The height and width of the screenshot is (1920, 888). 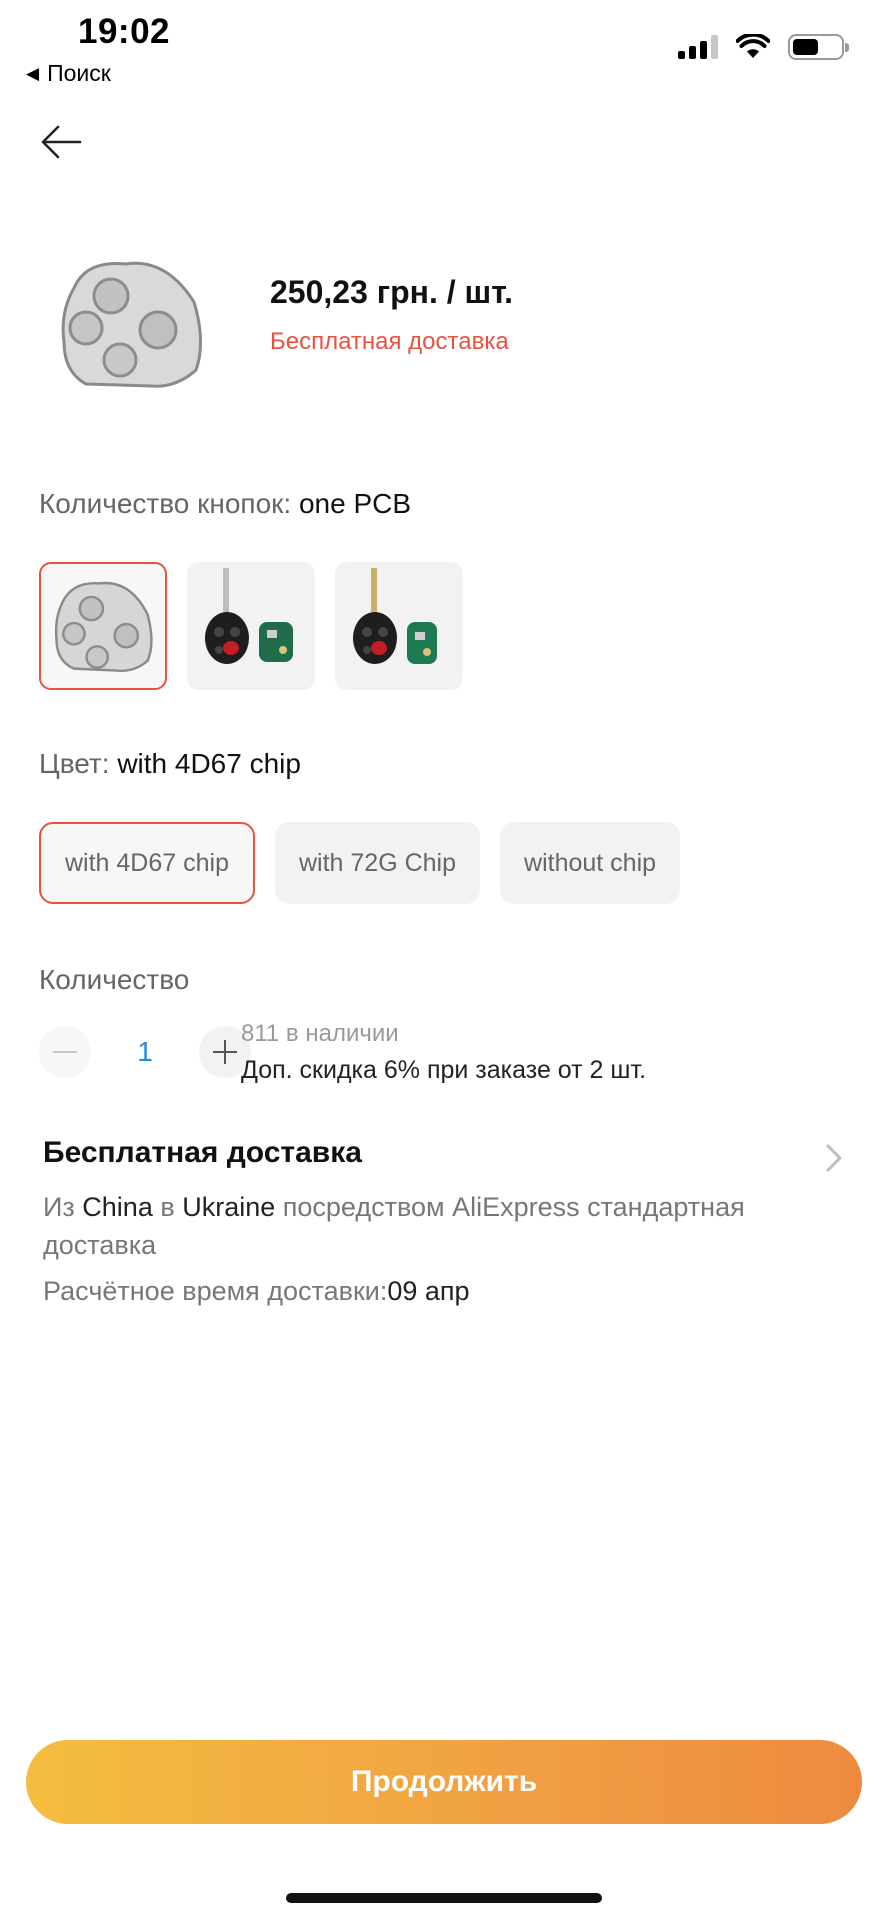 I want to click on key-fob-pcb-image, so click(x=103, y=627).